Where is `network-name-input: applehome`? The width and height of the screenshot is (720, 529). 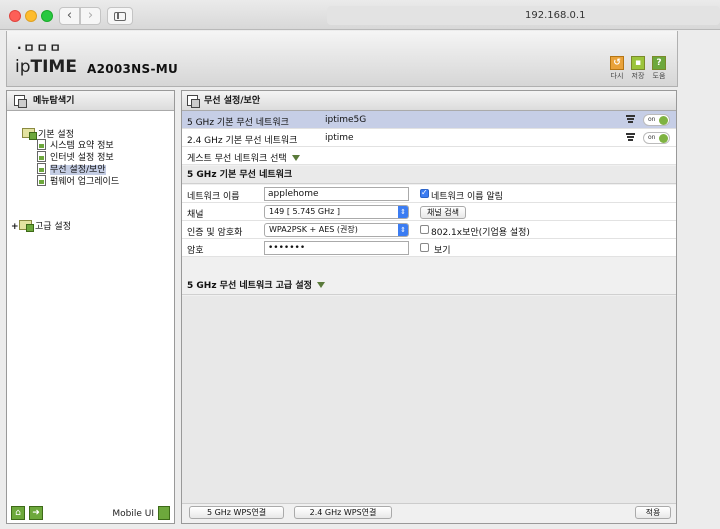
network-name-input: applehome is located at coordinates (336, 194).